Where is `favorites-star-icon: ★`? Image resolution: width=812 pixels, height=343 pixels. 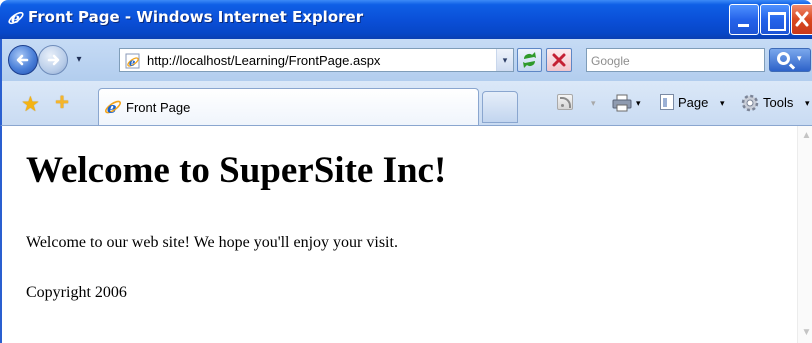
favorites-star-icon: ★ is located at coordinates (30, 104).